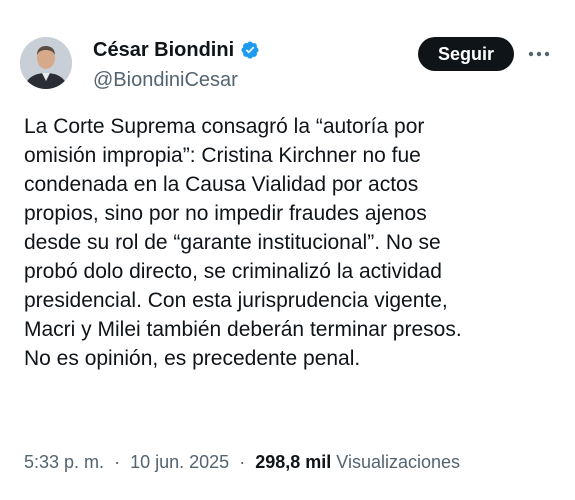  I want to click on author-display-name: César Biondini, so click(163, 50).